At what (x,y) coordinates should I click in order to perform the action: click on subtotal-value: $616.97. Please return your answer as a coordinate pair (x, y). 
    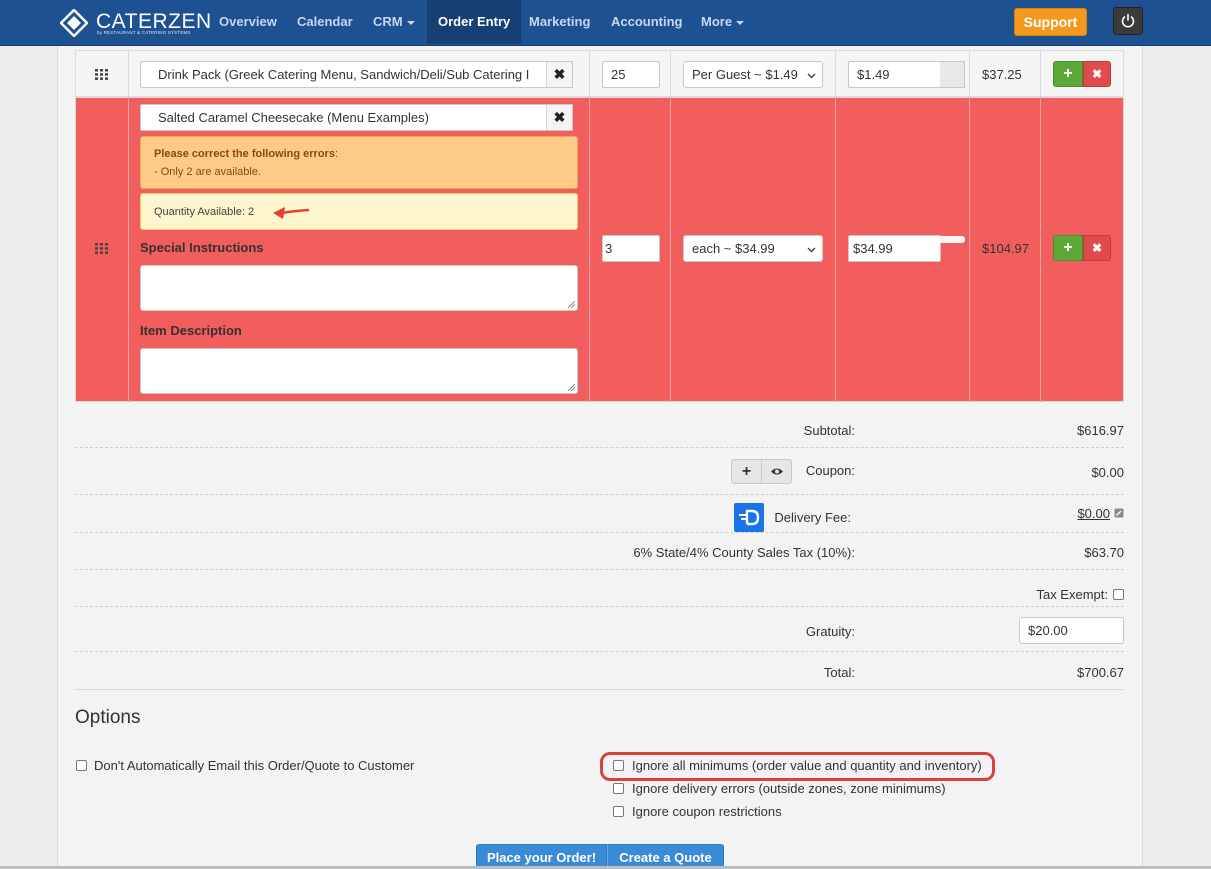
    Looking at the image, I should click on (1100, 430).